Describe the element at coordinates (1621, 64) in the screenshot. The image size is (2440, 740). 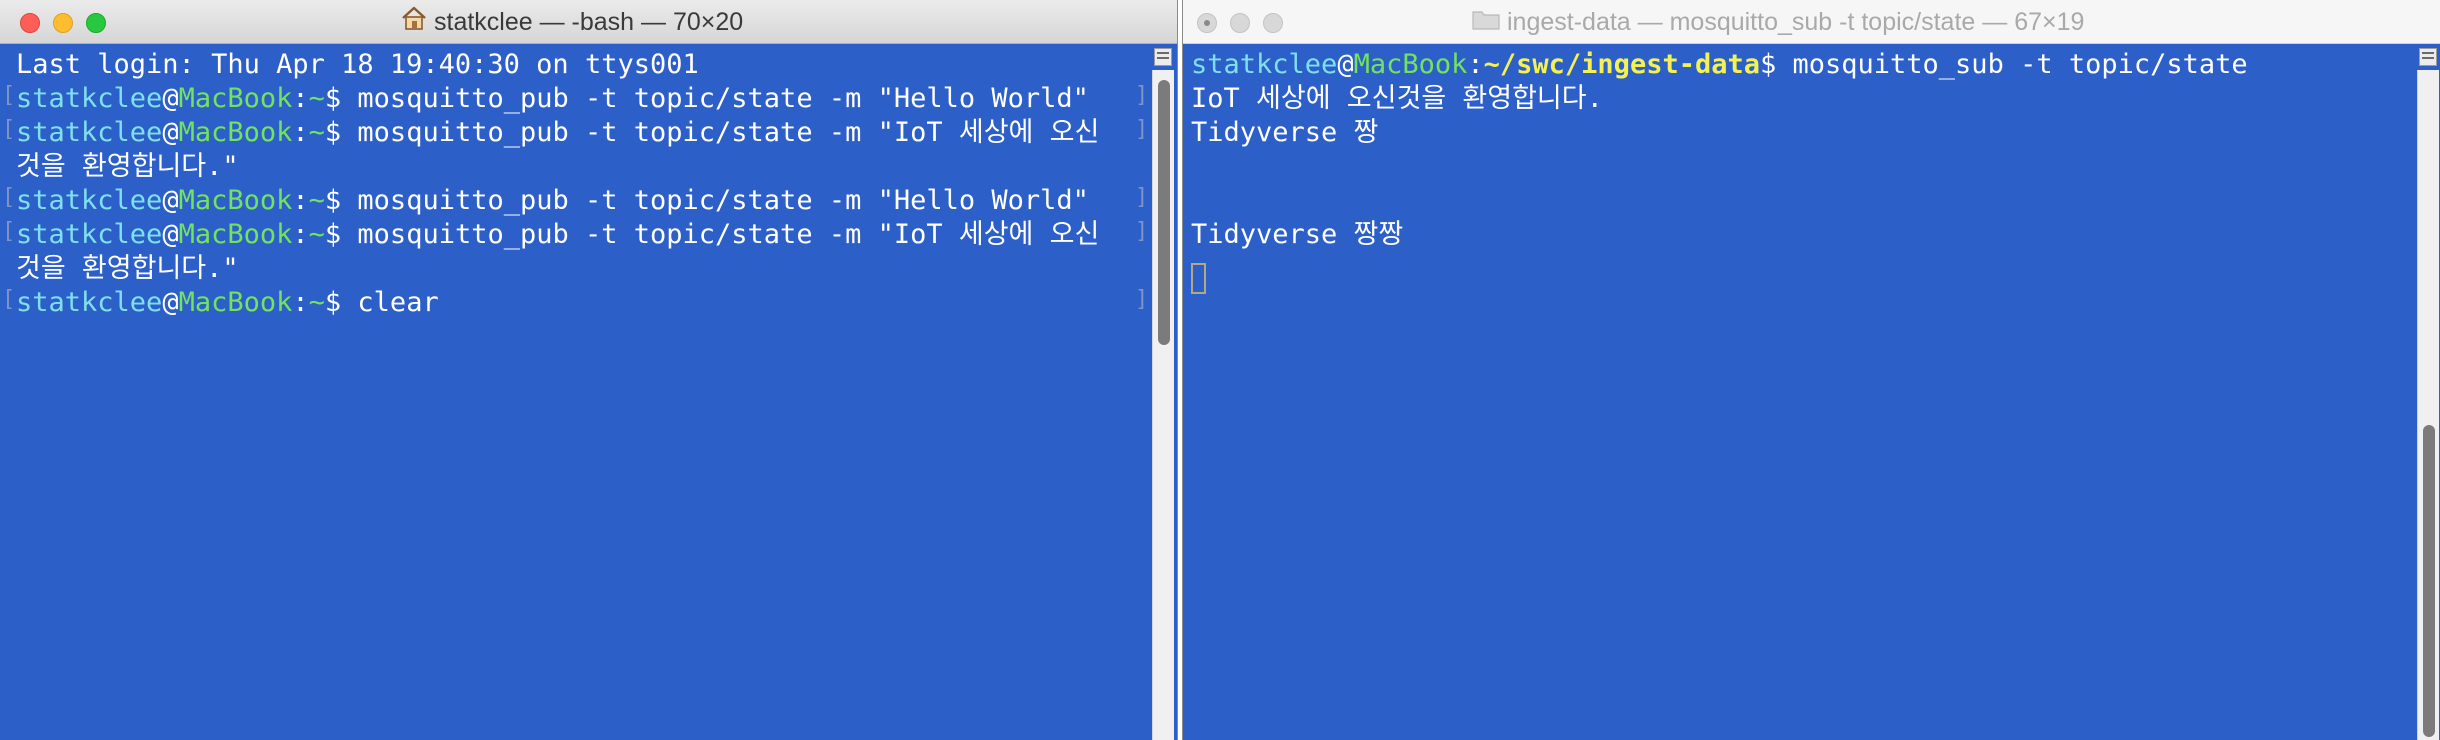
I see `prompt-path: ~/swc/ingest-data` at that location.